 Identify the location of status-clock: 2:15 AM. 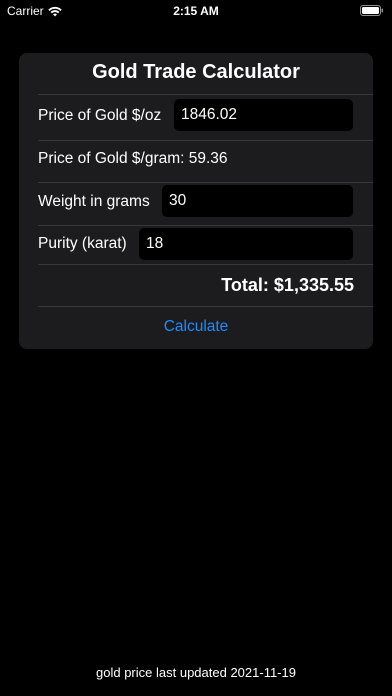
(196, 11).